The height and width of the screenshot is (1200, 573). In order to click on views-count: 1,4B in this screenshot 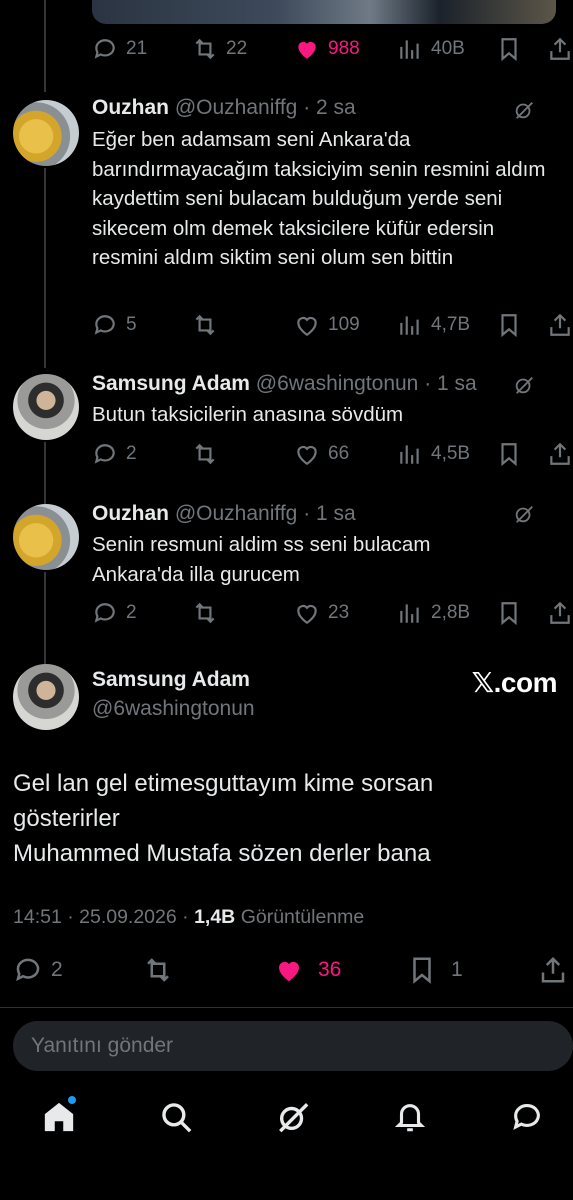, I will do `click(215, 917)`.